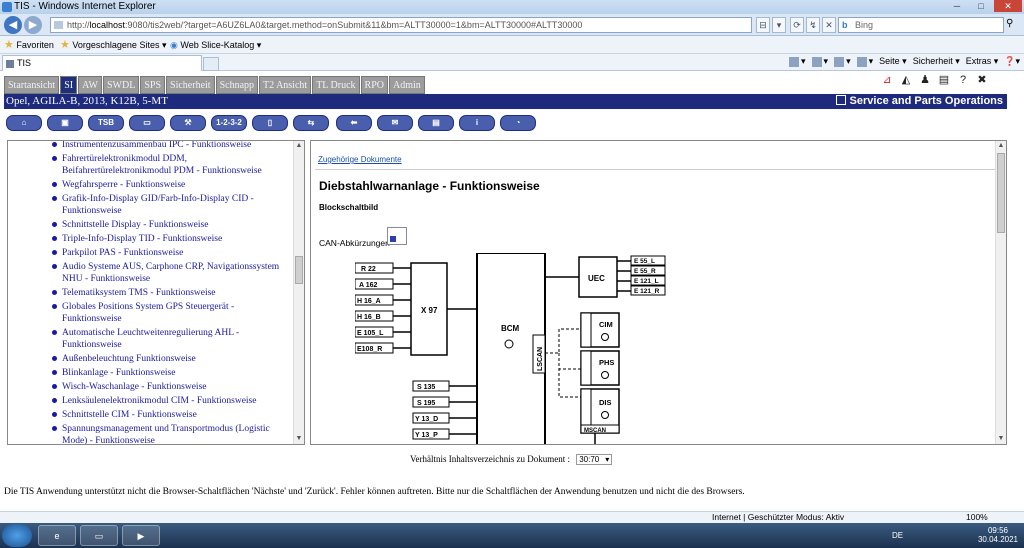 The width and height of the screenshot is (1024, 548). Describe the element at coordinates (1012, 61) in the screenshot. I see `help-icon: ❓▾` at that location.